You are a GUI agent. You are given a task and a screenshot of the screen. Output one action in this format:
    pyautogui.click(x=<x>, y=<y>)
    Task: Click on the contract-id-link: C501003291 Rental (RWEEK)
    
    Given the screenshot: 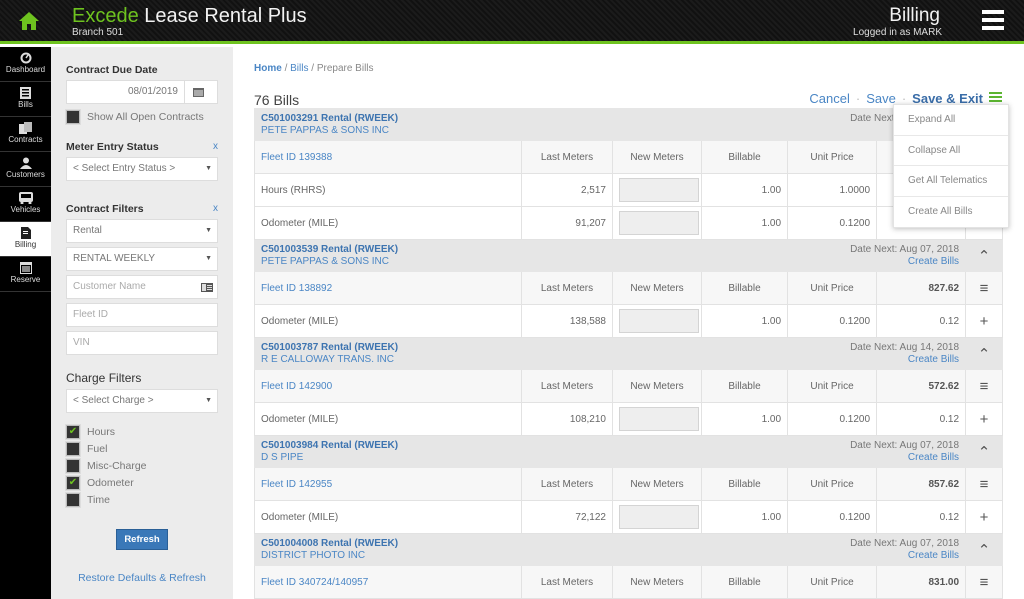 What is the action you would take?
    pyautogui.click(x=521, y=119)
    